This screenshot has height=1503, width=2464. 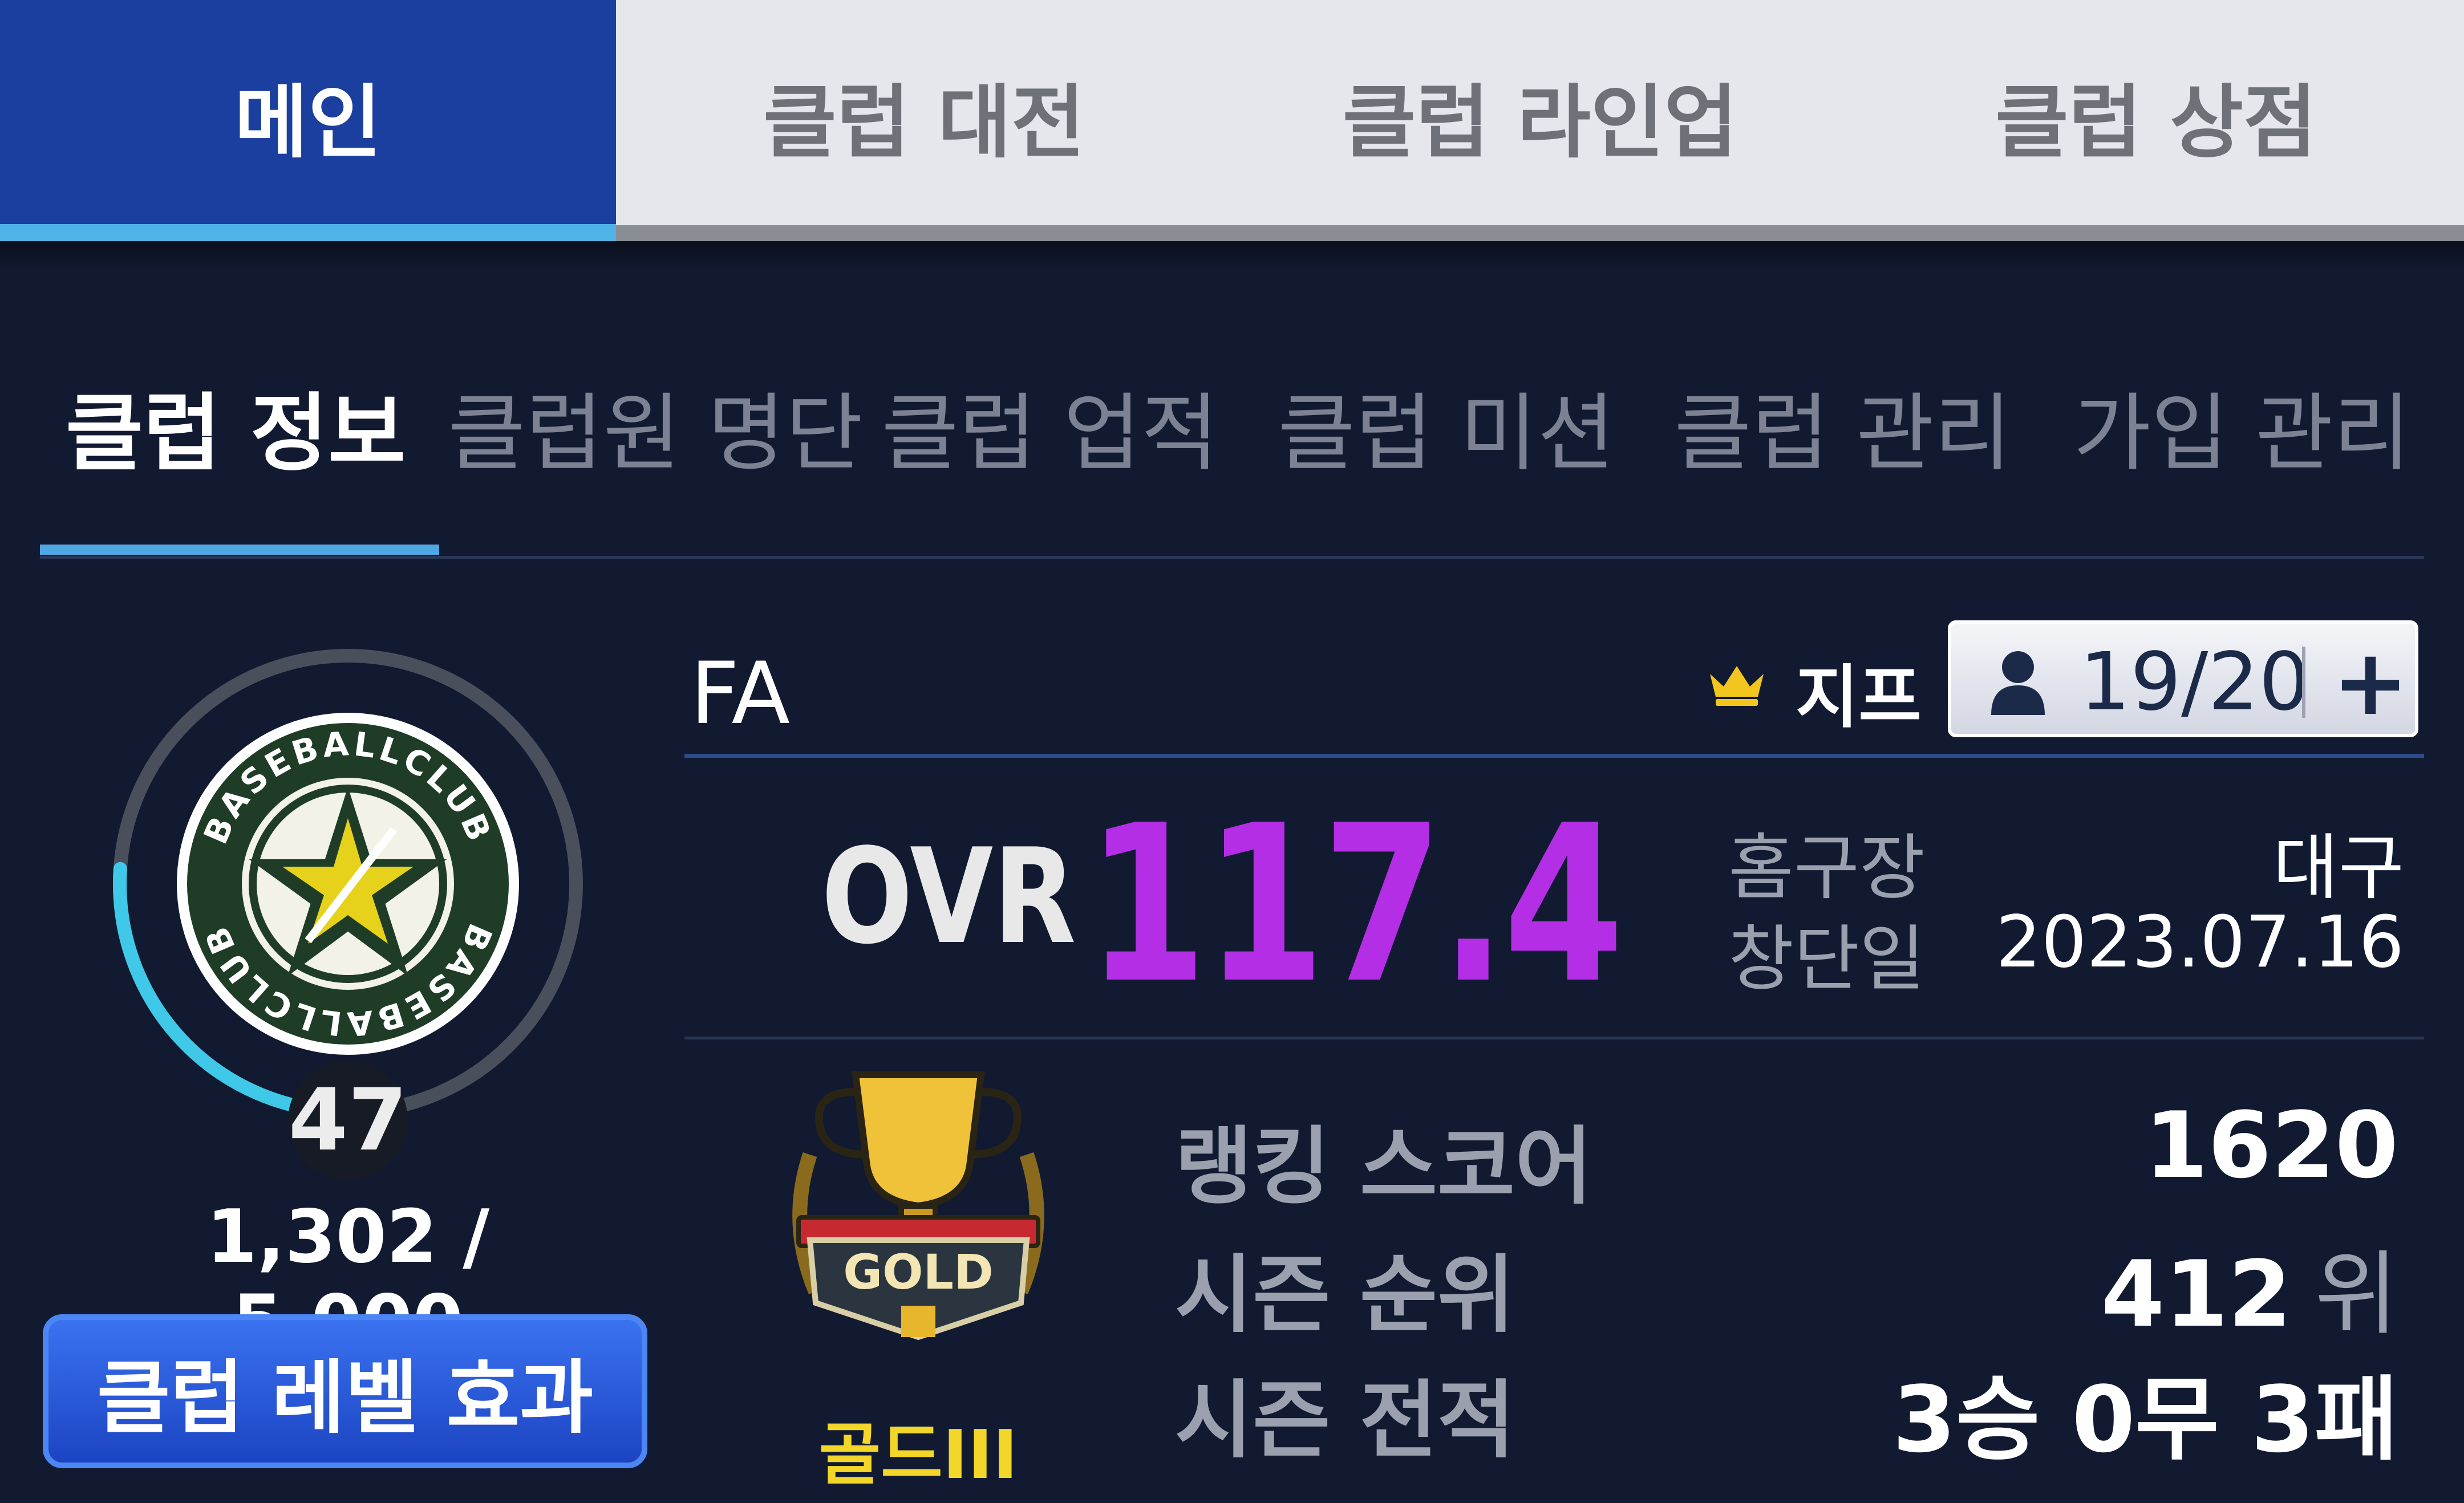 I want to click on subtab-join-management: 가입 관리, so click(x=2242, y=433).